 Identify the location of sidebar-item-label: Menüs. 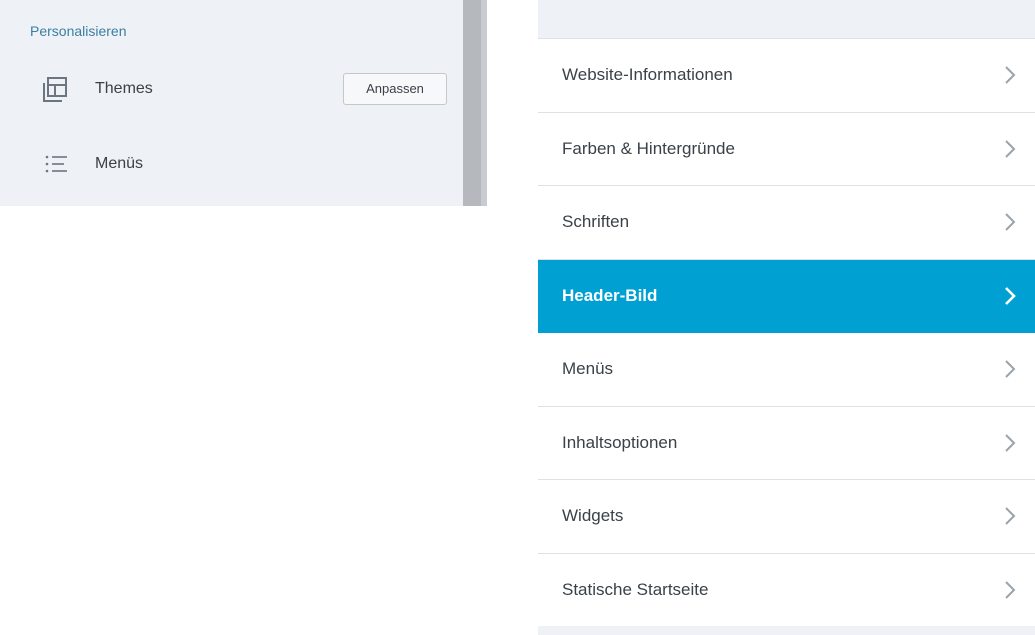
(119, 163).